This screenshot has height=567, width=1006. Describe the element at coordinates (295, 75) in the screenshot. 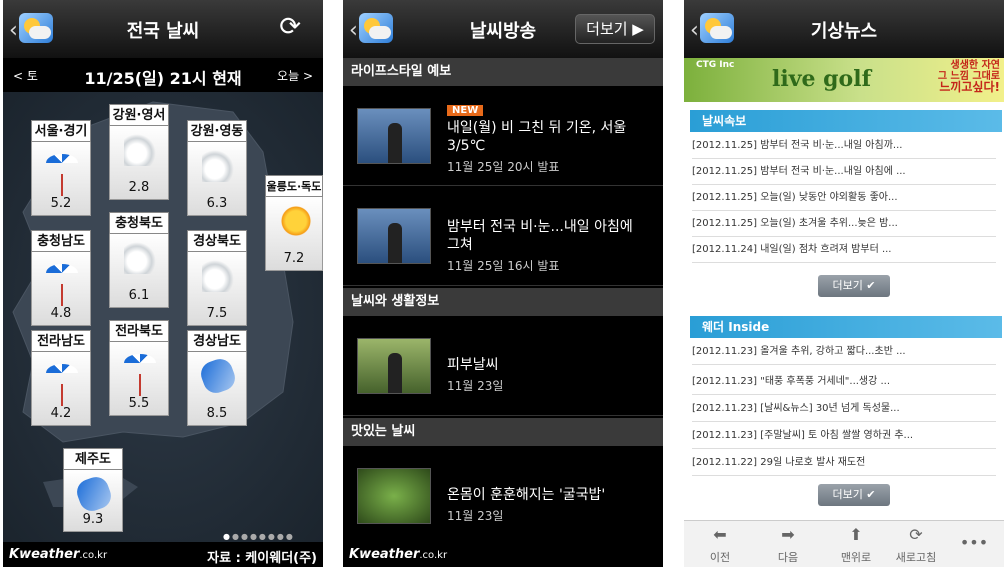

I see `today-button: 오늘 >` at that location.